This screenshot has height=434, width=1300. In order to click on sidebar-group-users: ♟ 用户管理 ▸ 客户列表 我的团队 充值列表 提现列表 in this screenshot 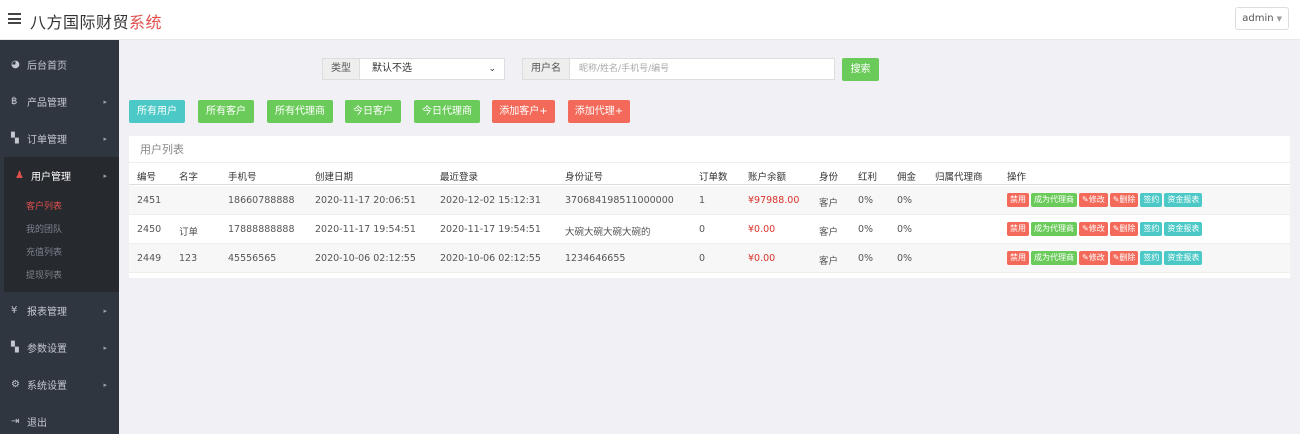, I will do `click(61, 224)`.